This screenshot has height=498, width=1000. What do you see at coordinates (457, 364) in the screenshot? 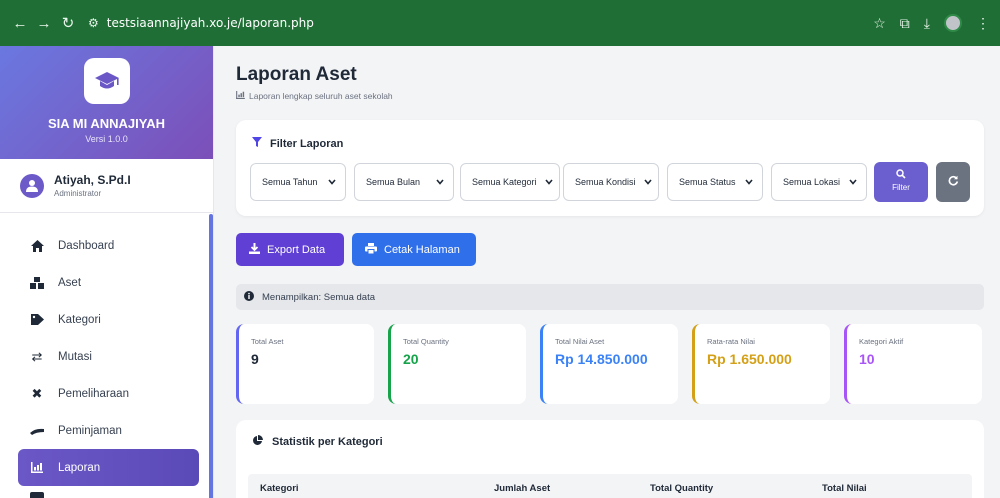
I see `stat-card-total-quantity: Total Quantity 20` at bounding box center [457, 364].